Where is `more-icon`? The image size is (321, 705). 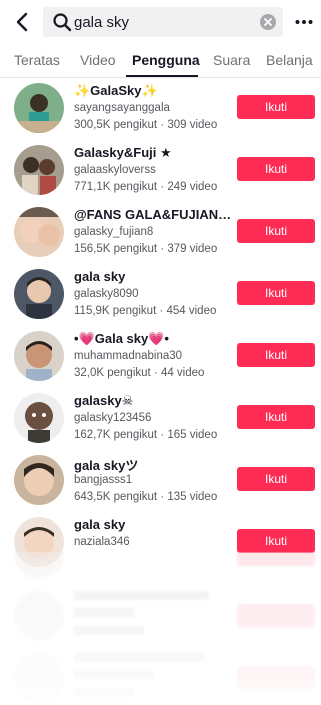
more-icon is located at coordinates (304, 22).